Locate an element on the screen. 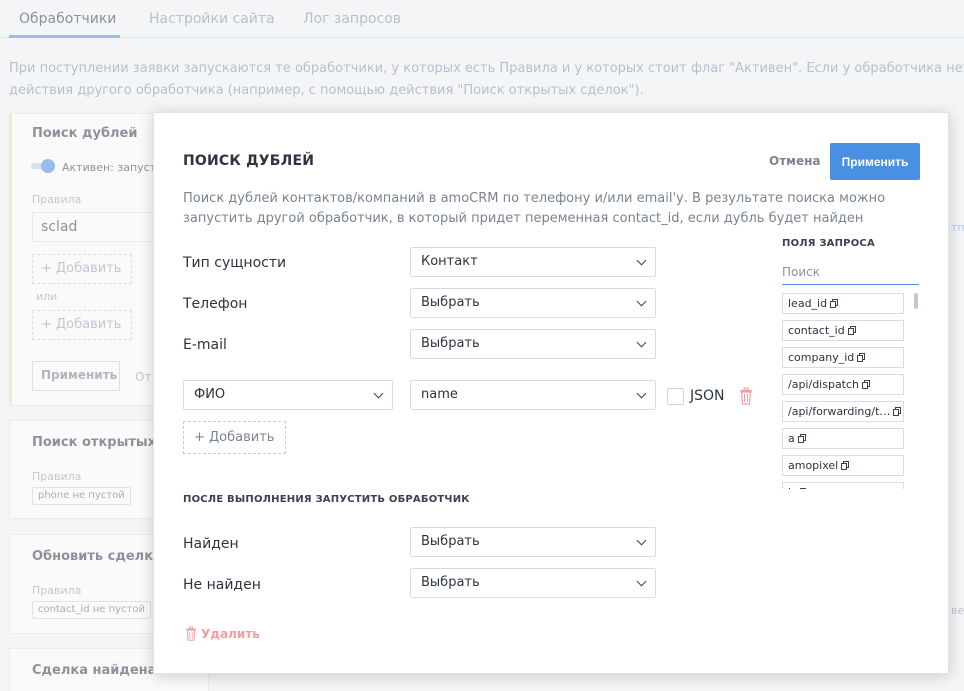  json-label: JSON is located at coordinates (707, 396).